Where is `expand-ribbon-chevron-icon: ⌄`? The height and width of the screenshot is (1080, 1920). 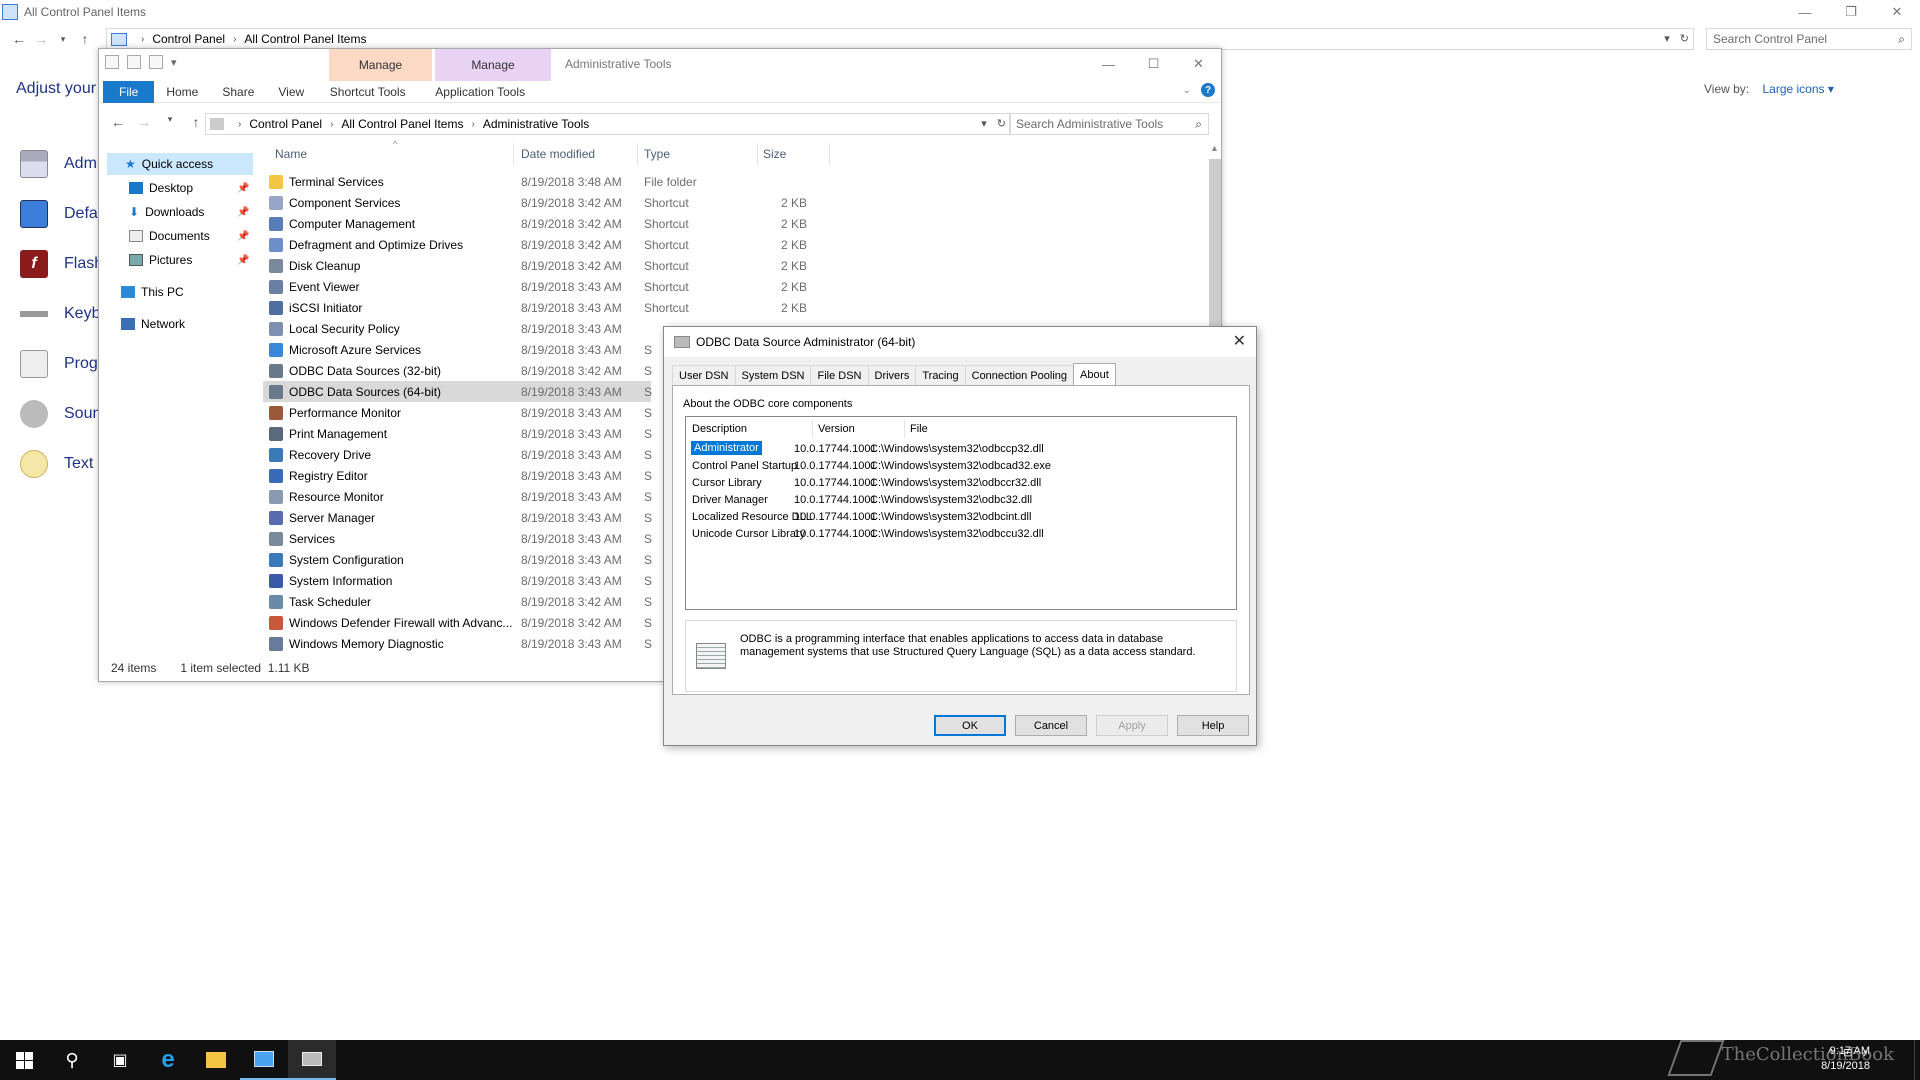
expand-ribbon-chevron-icon: ⌄ is located at coordinates (1187, 90).